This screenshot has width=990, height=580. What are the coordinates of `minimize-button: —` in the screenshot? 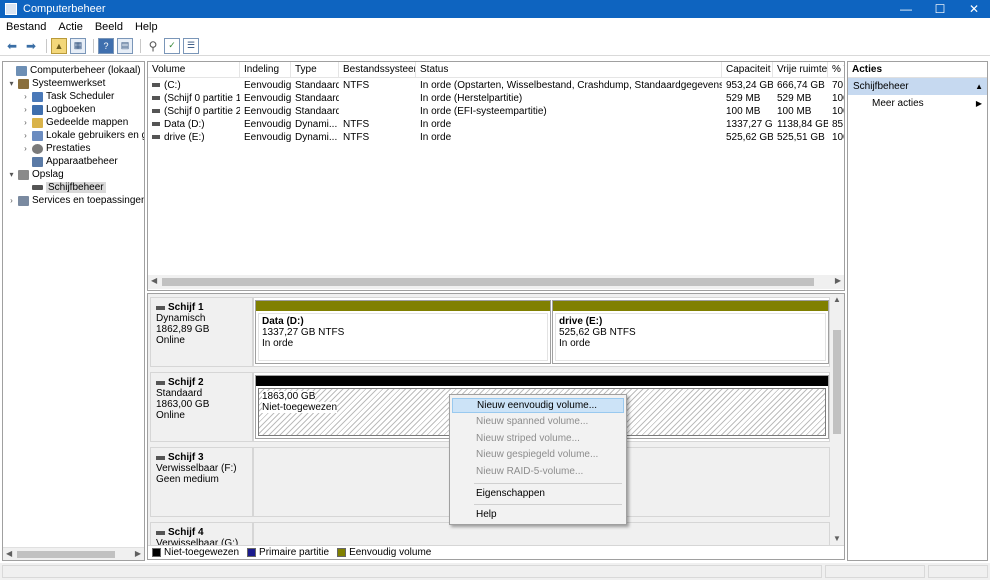 It's located at (906, 9).